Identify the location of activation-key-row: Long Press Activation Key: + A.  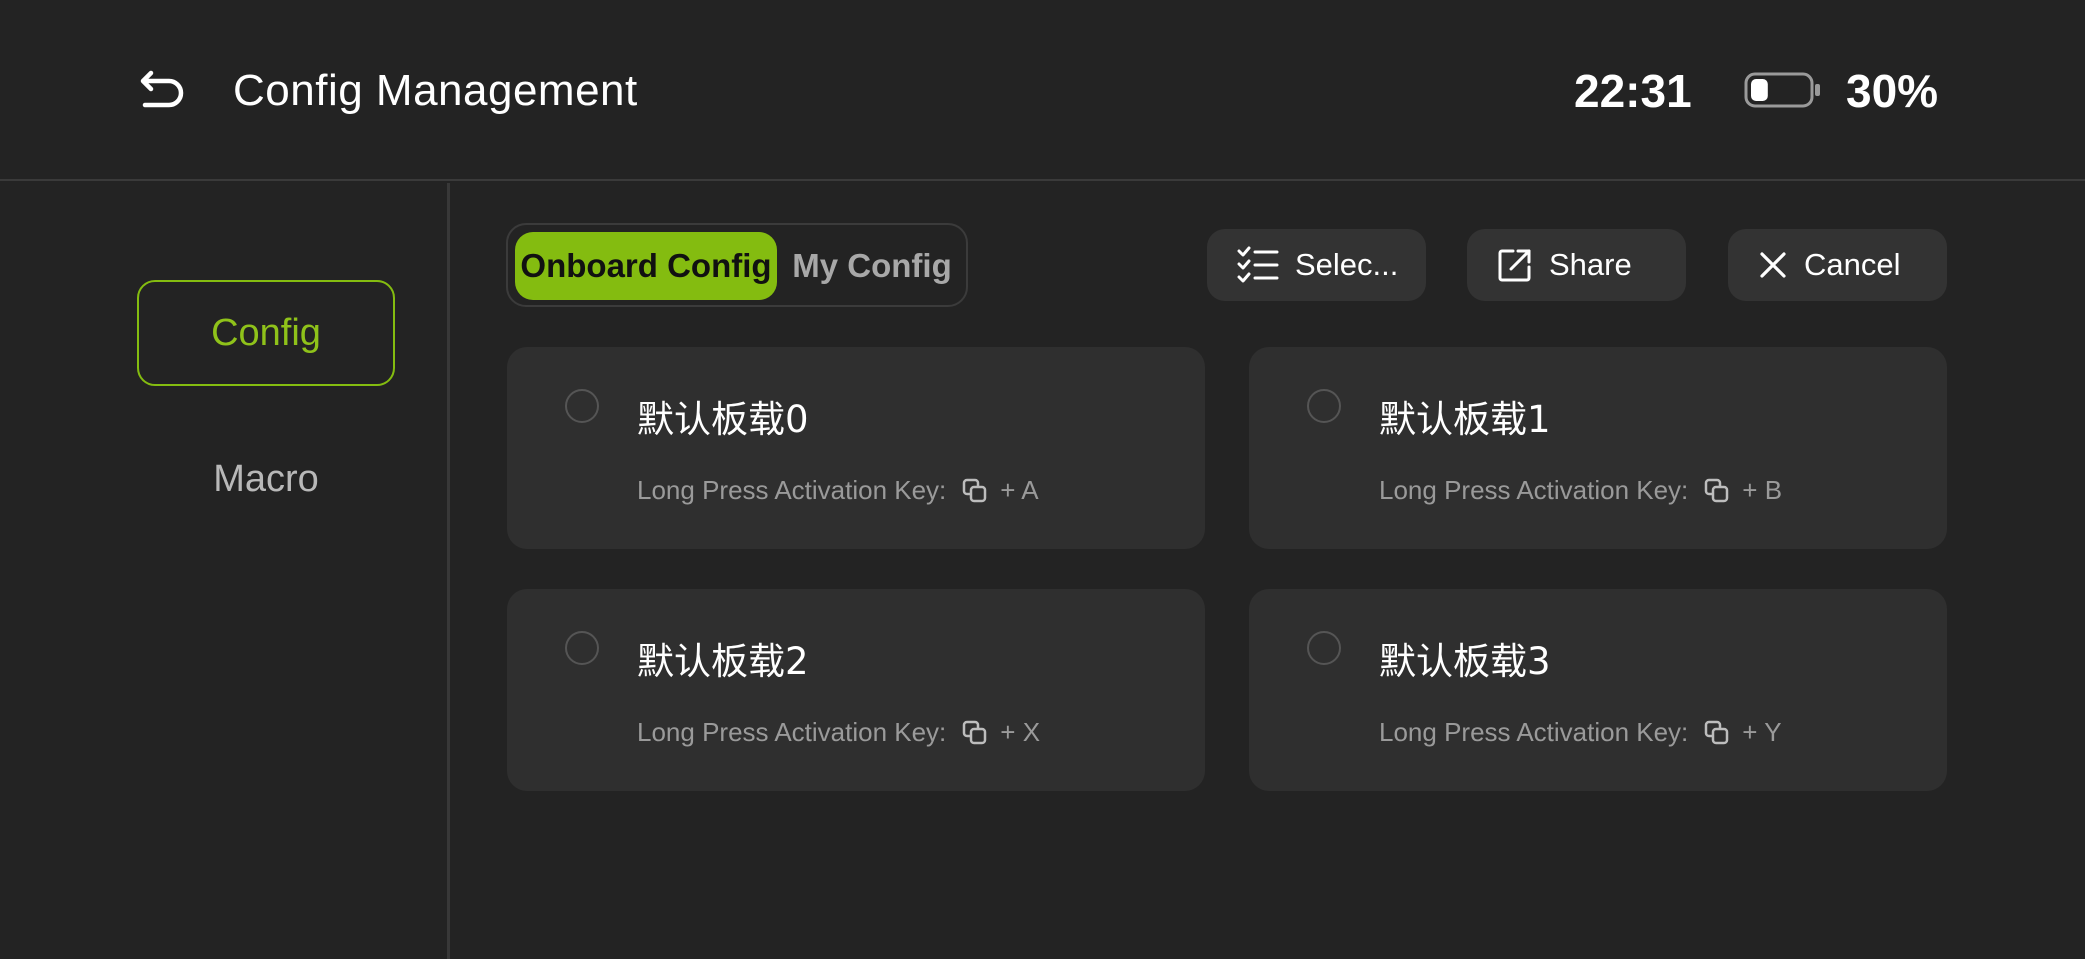
(838, 490).